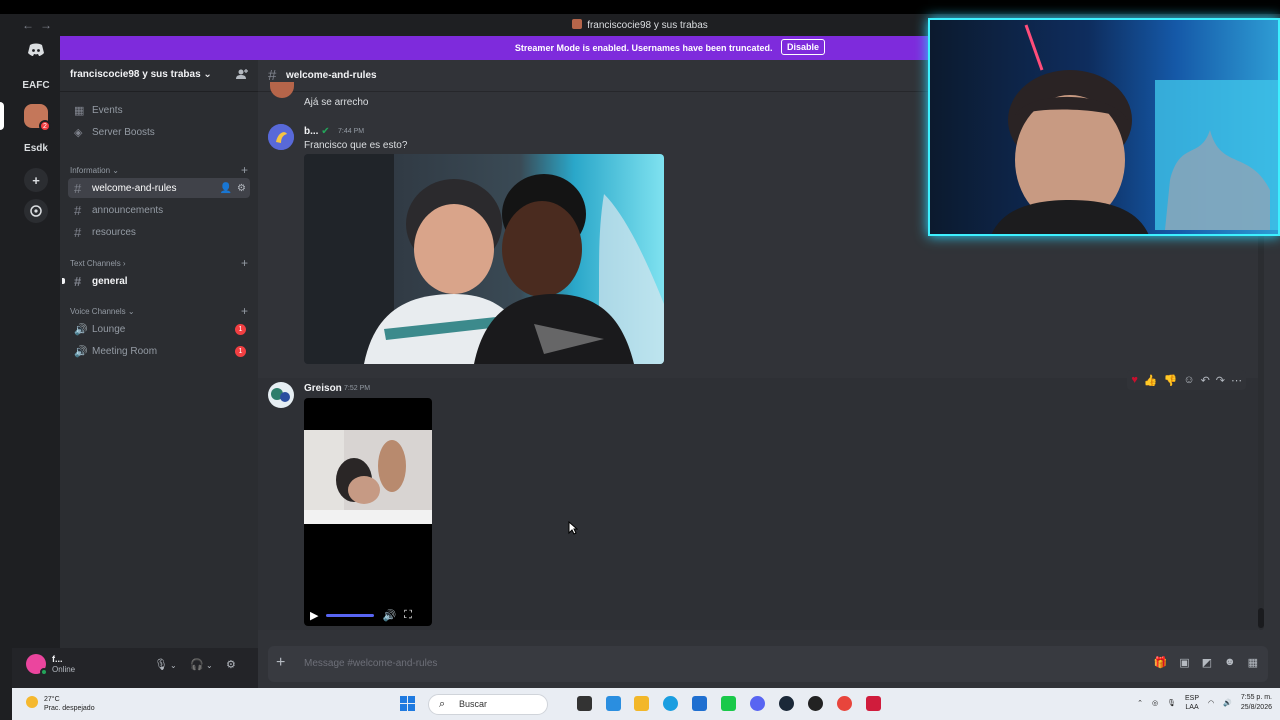 The height and width of the screenshot is (720, 1280). What do you see at coordinates (351, 131) in the screenshot?
I see `message-time: 7:44 PM` at bounding box center [351, 131].